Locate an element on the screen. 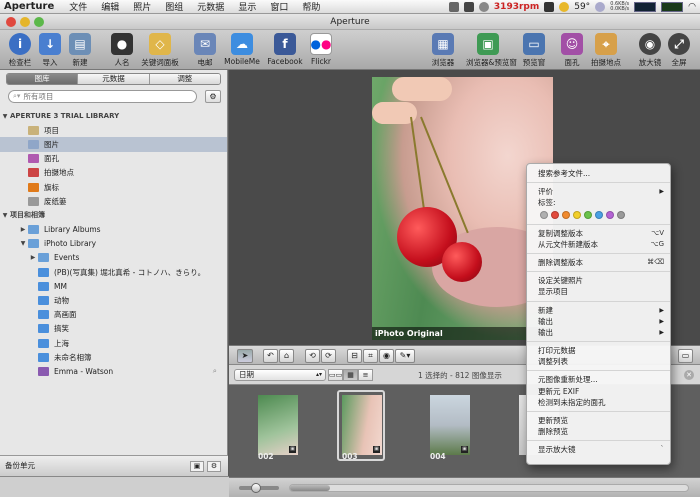 Image resolution: width=700 pixels, height=497 pixels. vault-gear-button: ⚙ is located at coordinates (214, 466).